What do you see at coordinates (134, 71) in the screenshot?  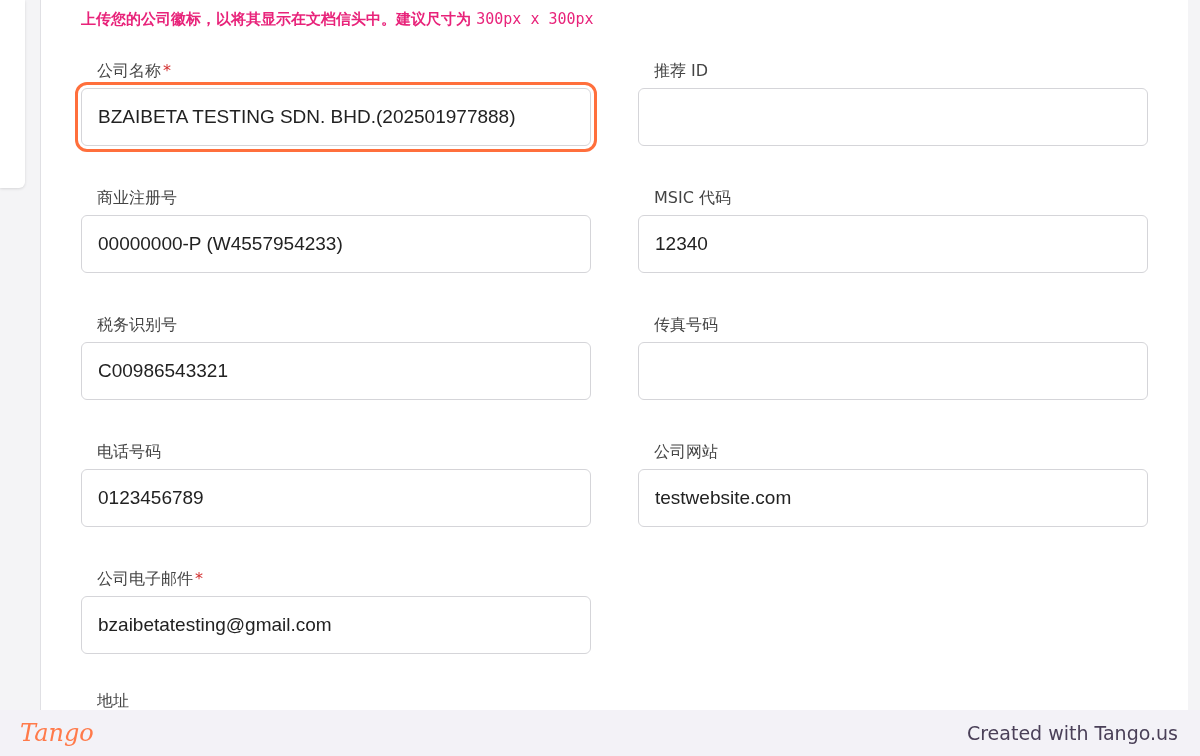 I see `field-label: 公司名称*` at bounding box center [134, 71].